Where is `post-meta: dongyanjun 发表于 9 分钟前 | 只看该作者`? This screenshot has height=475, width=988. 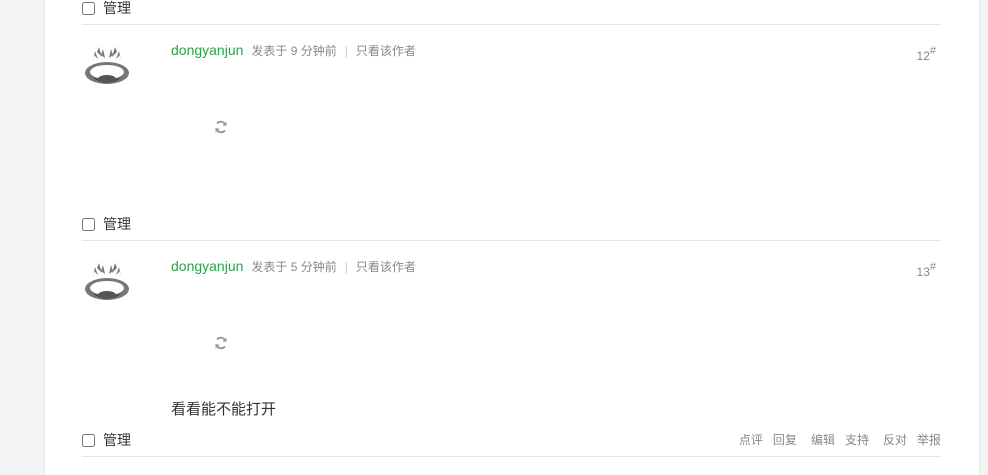
post-meta: dongyanjun 发表于 9 分钟前 | 只看该作者 is located at coordinates (293, 50).